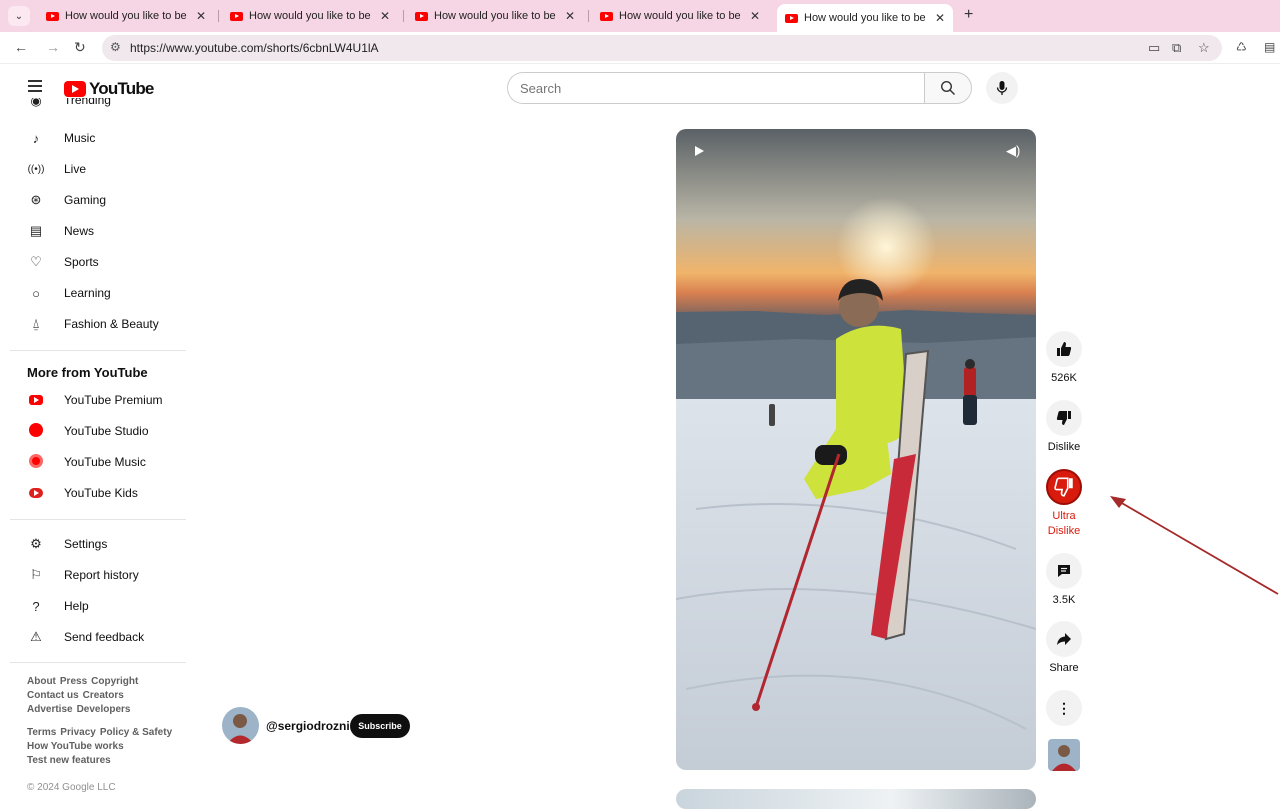 This screenshot has height=809, width=1280. Describe the element at coordinates (968, 15) in the screenshot. I see `new-tab-plus-icon: +` at that location.